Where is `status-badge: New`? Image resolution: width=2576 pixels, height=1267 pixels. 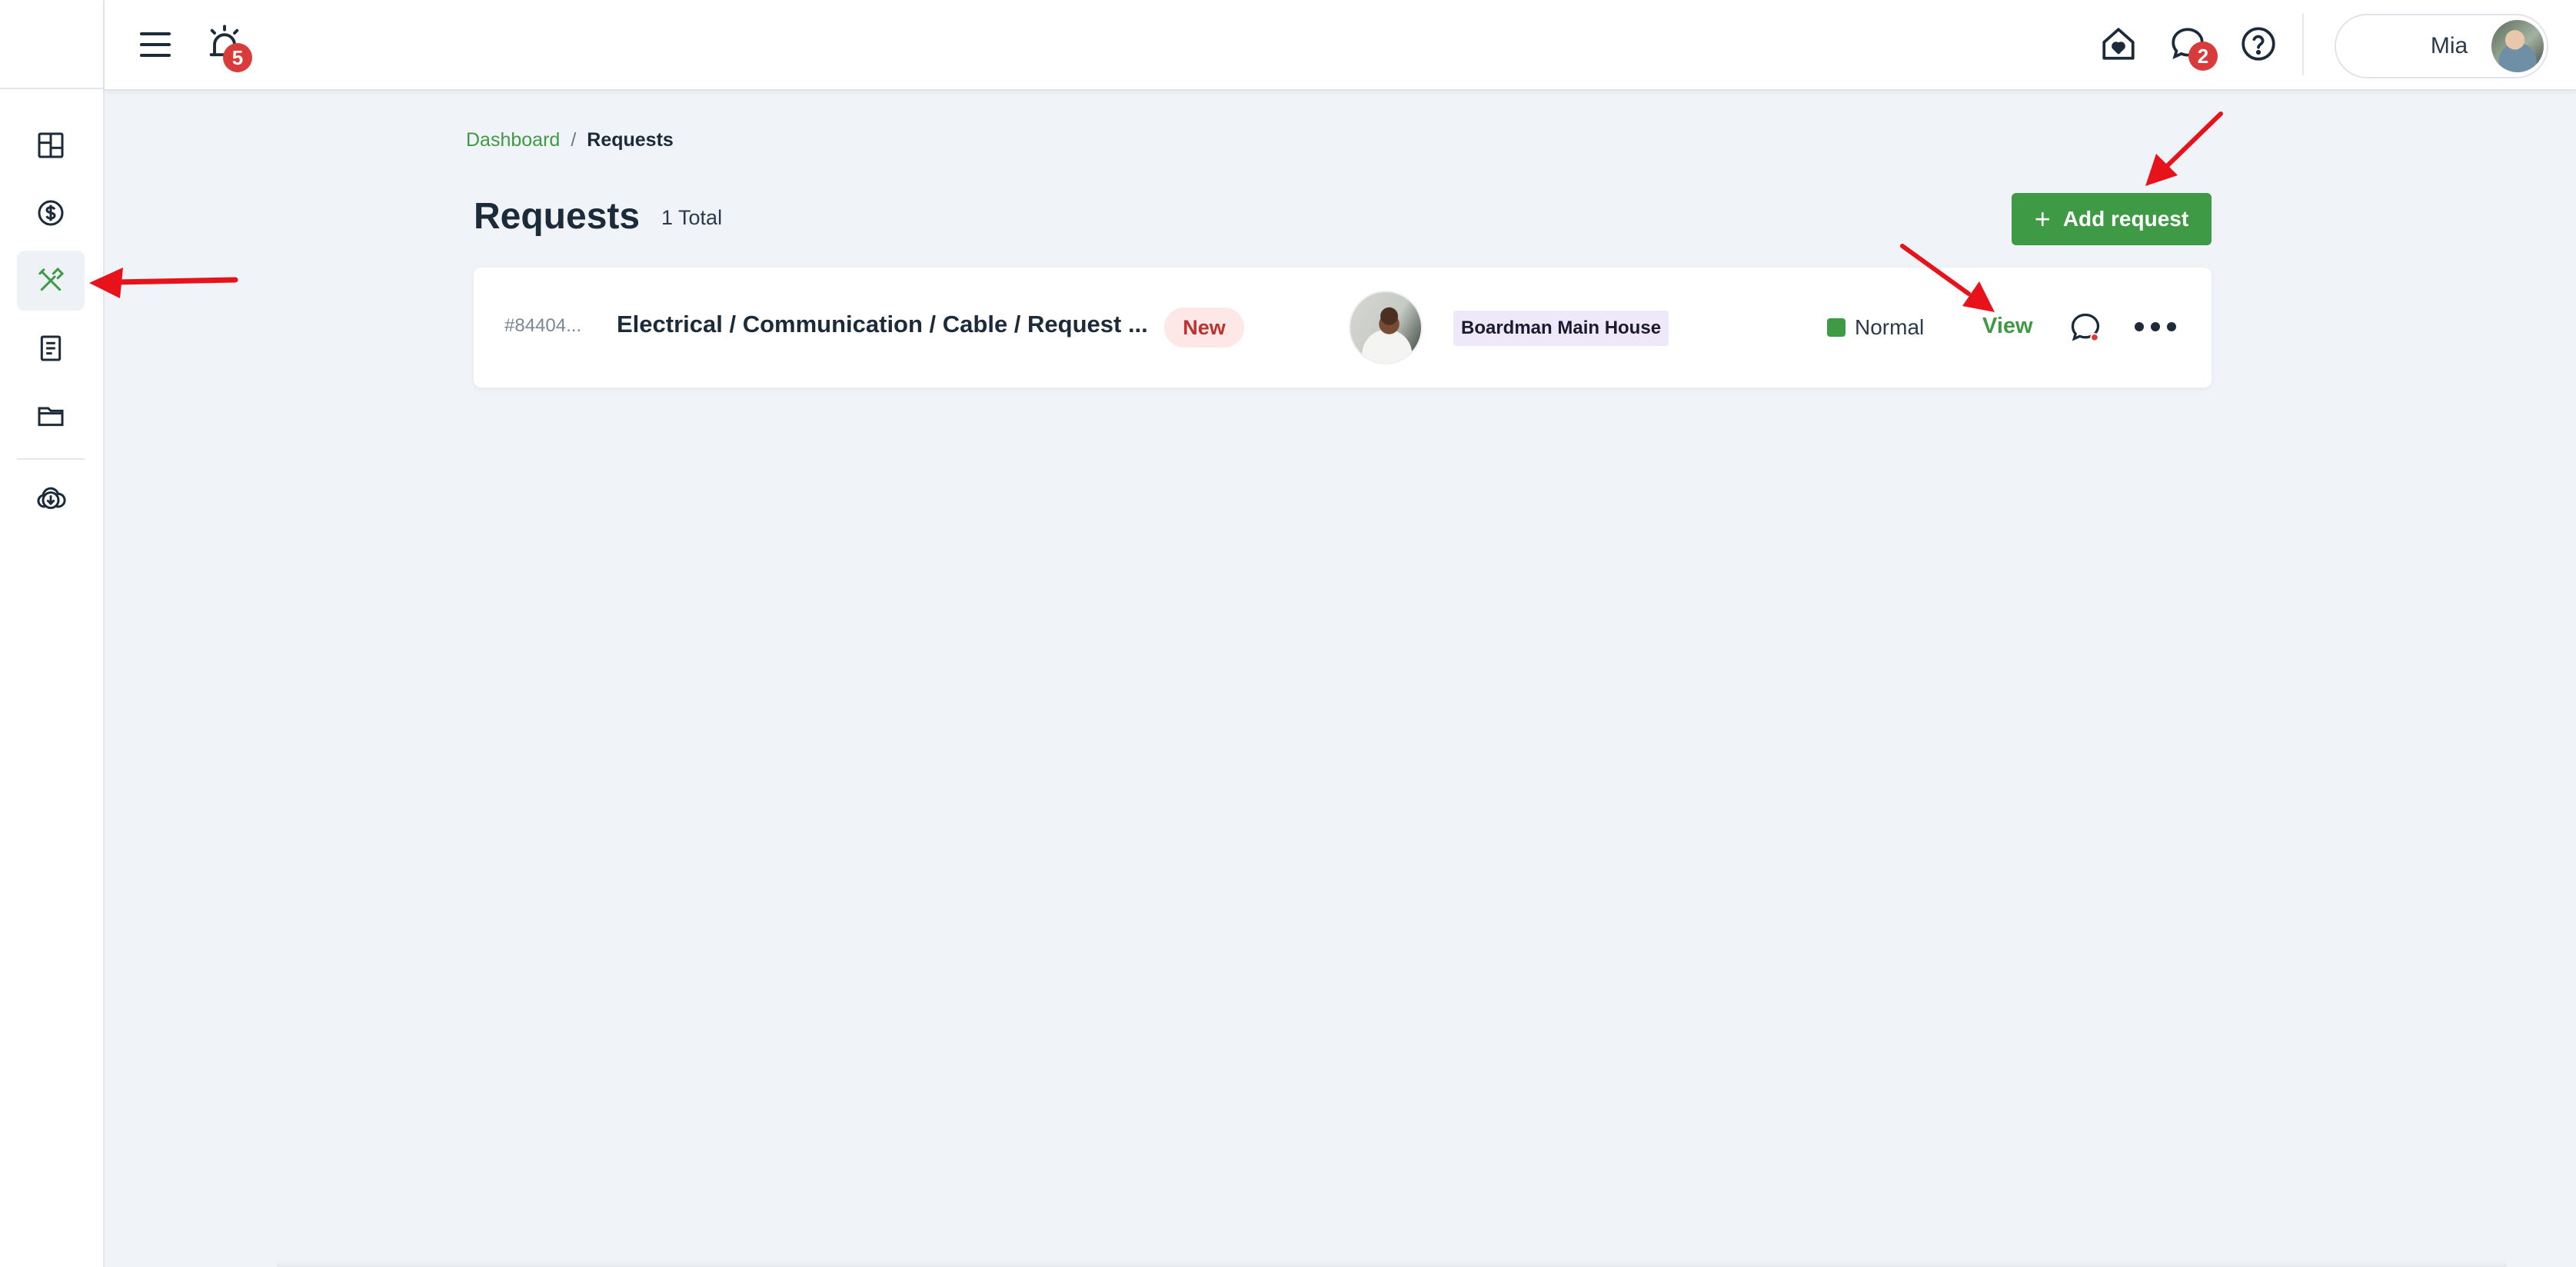
status-badge: New is located at coordinates (1204, 328).